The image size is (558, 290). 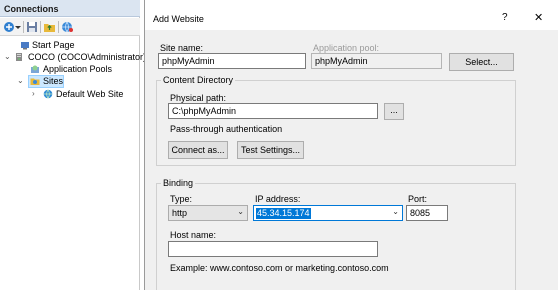 I want to click on save-icon, so click(x=32, y=27).